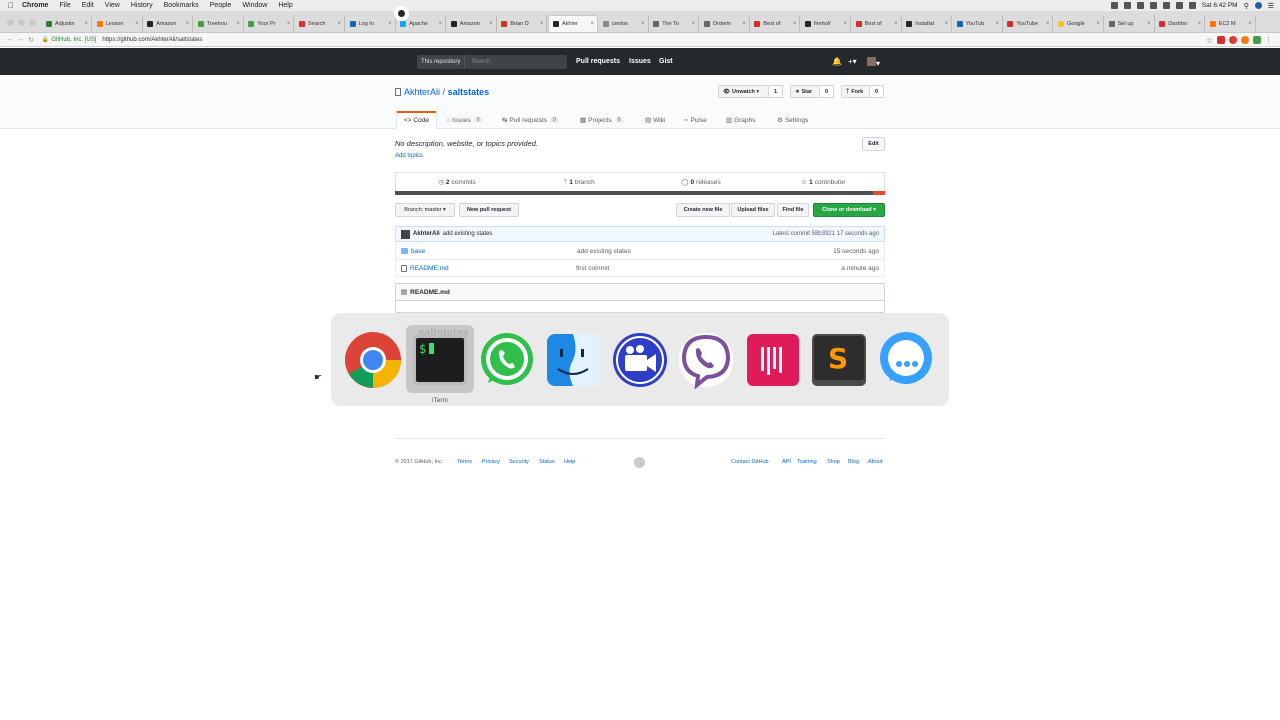 Image resolution: width=1280 pixels, height=720 pixels. What do you see at coordinates (839, 360) in the screenshot?
I see `sublime-text-icon: S` at bounding box center [839, 360].